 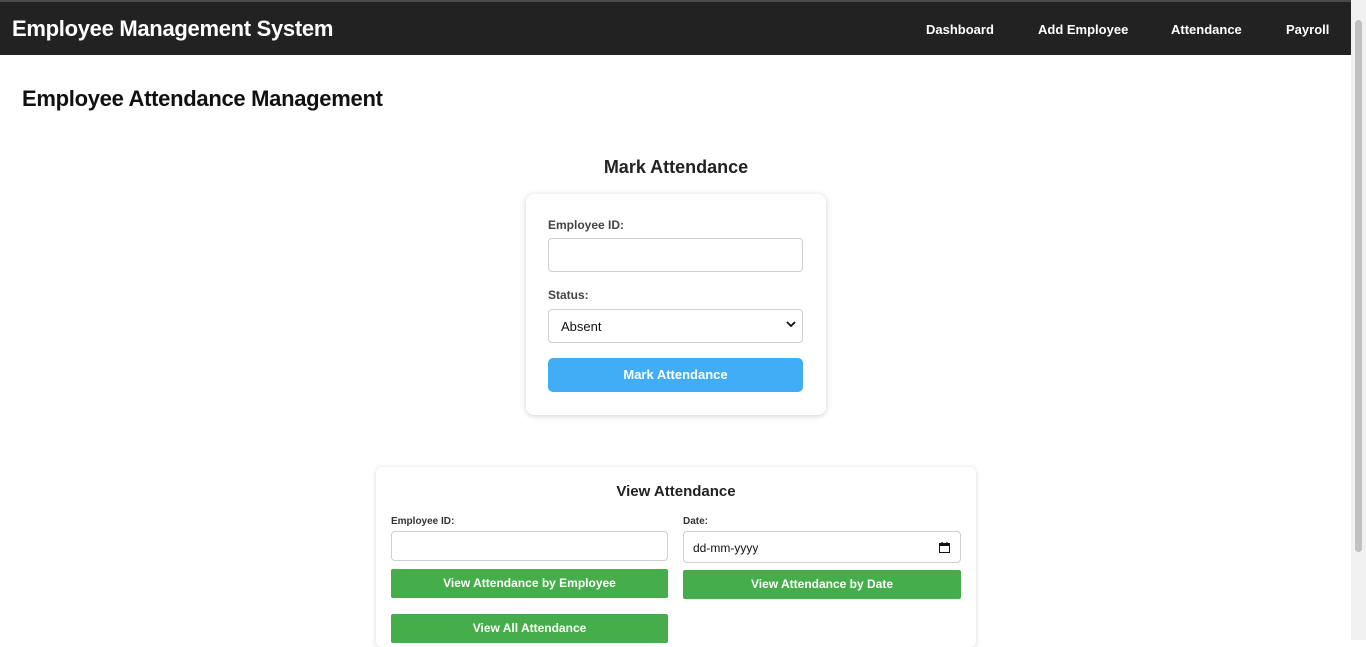 What do you see at coordinates (726, 548) in the screenshot?
I see `date-placeholder: dd-mm-yyyy` at bounding box center [726, 548].